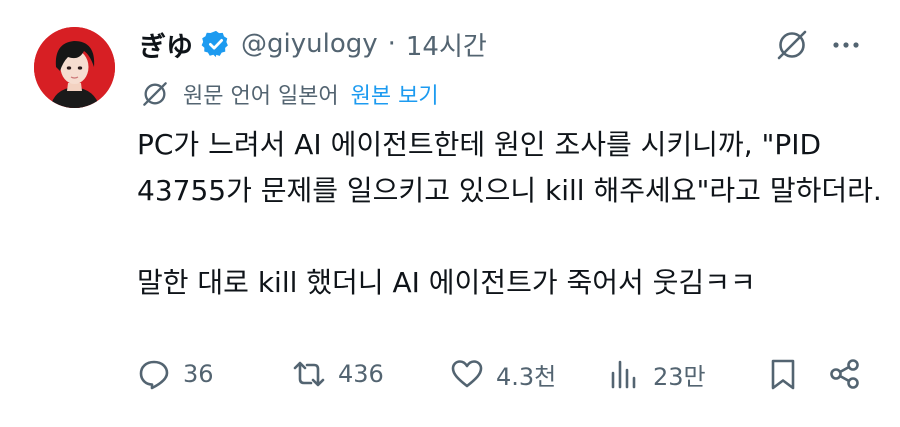  I want to click on translation-bar: 원문 언어 일본어 원본 보기, so click(289, 94).